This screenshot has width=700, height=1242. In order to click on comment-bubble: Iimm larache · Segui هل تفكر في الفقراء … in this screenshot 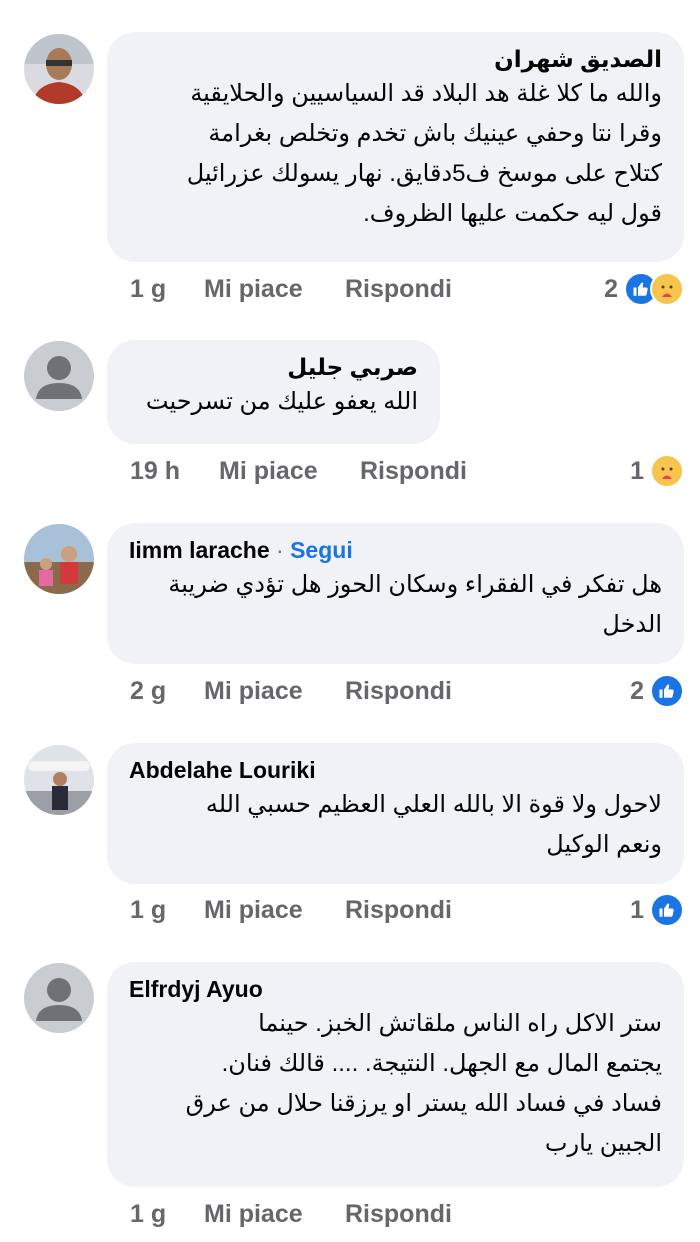, I will do `click(395, 593)`.